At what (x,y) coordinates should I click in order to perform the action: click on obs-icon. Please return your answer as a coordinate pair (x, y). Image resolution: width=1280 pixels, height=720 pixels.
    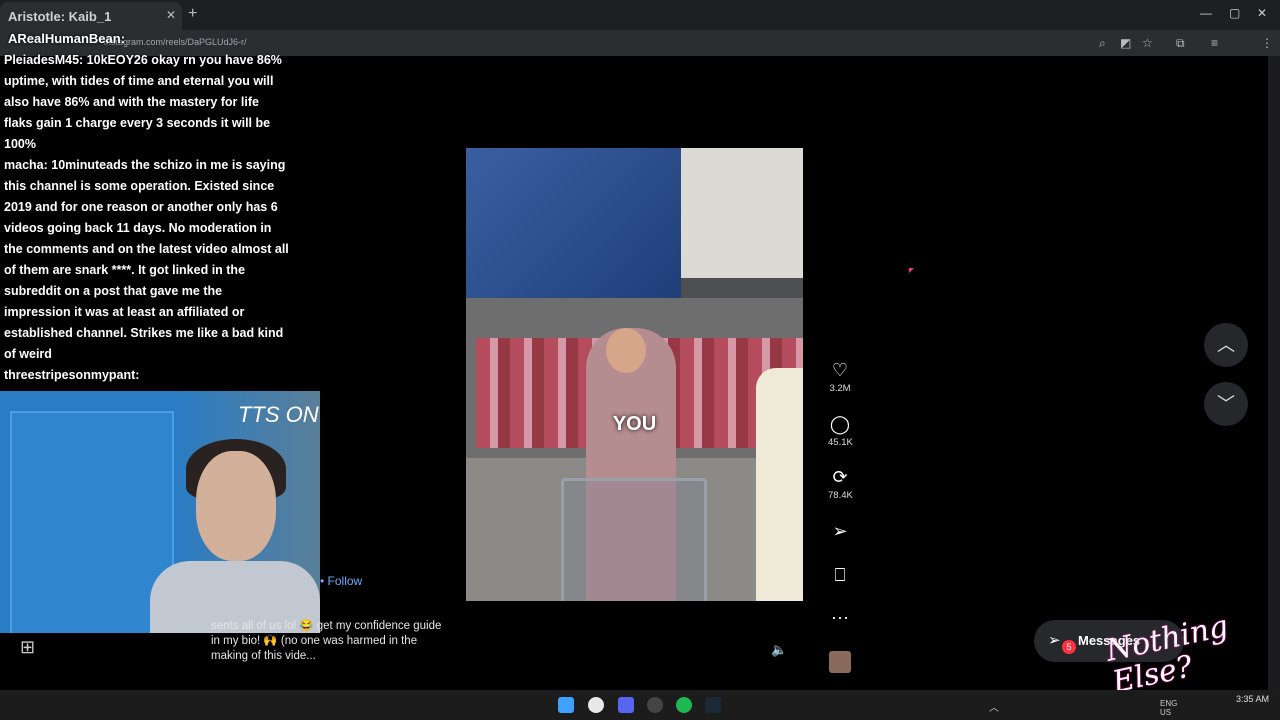
    Looking at the image, I should click on (655, 705).